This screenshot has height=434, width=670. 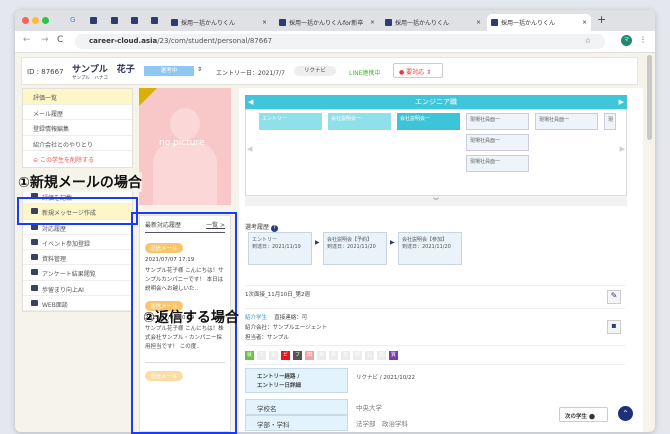 What do you see at coordinates (625, 413) in the screenshot?
I see `scroll-top-button: ⌃` at bounding box center [625, 413].